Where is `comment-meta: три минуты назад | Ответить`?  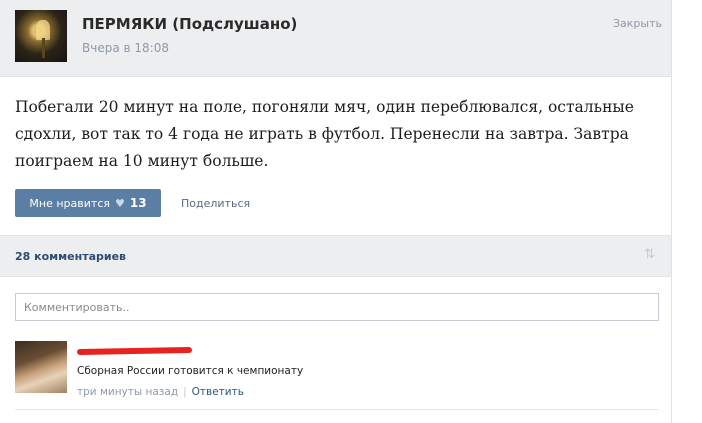 comment-meta: три минуты назад | Ответить is located at coordinates (160, 392).